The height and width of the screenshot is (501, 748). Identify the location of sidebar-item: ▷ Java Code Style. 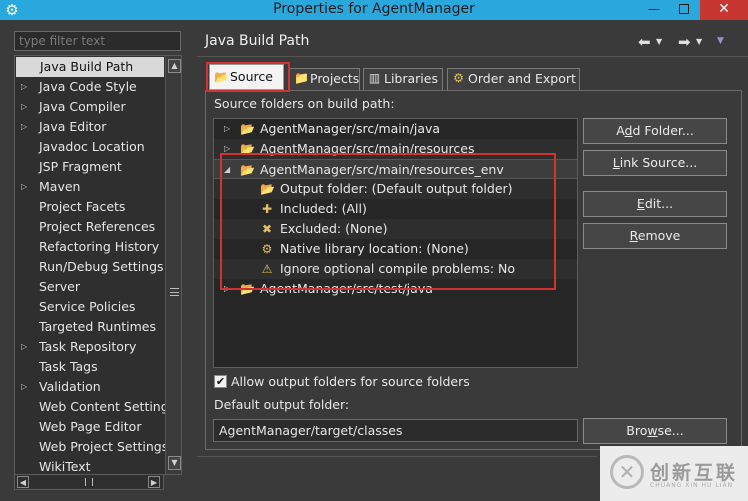
(90, 87).